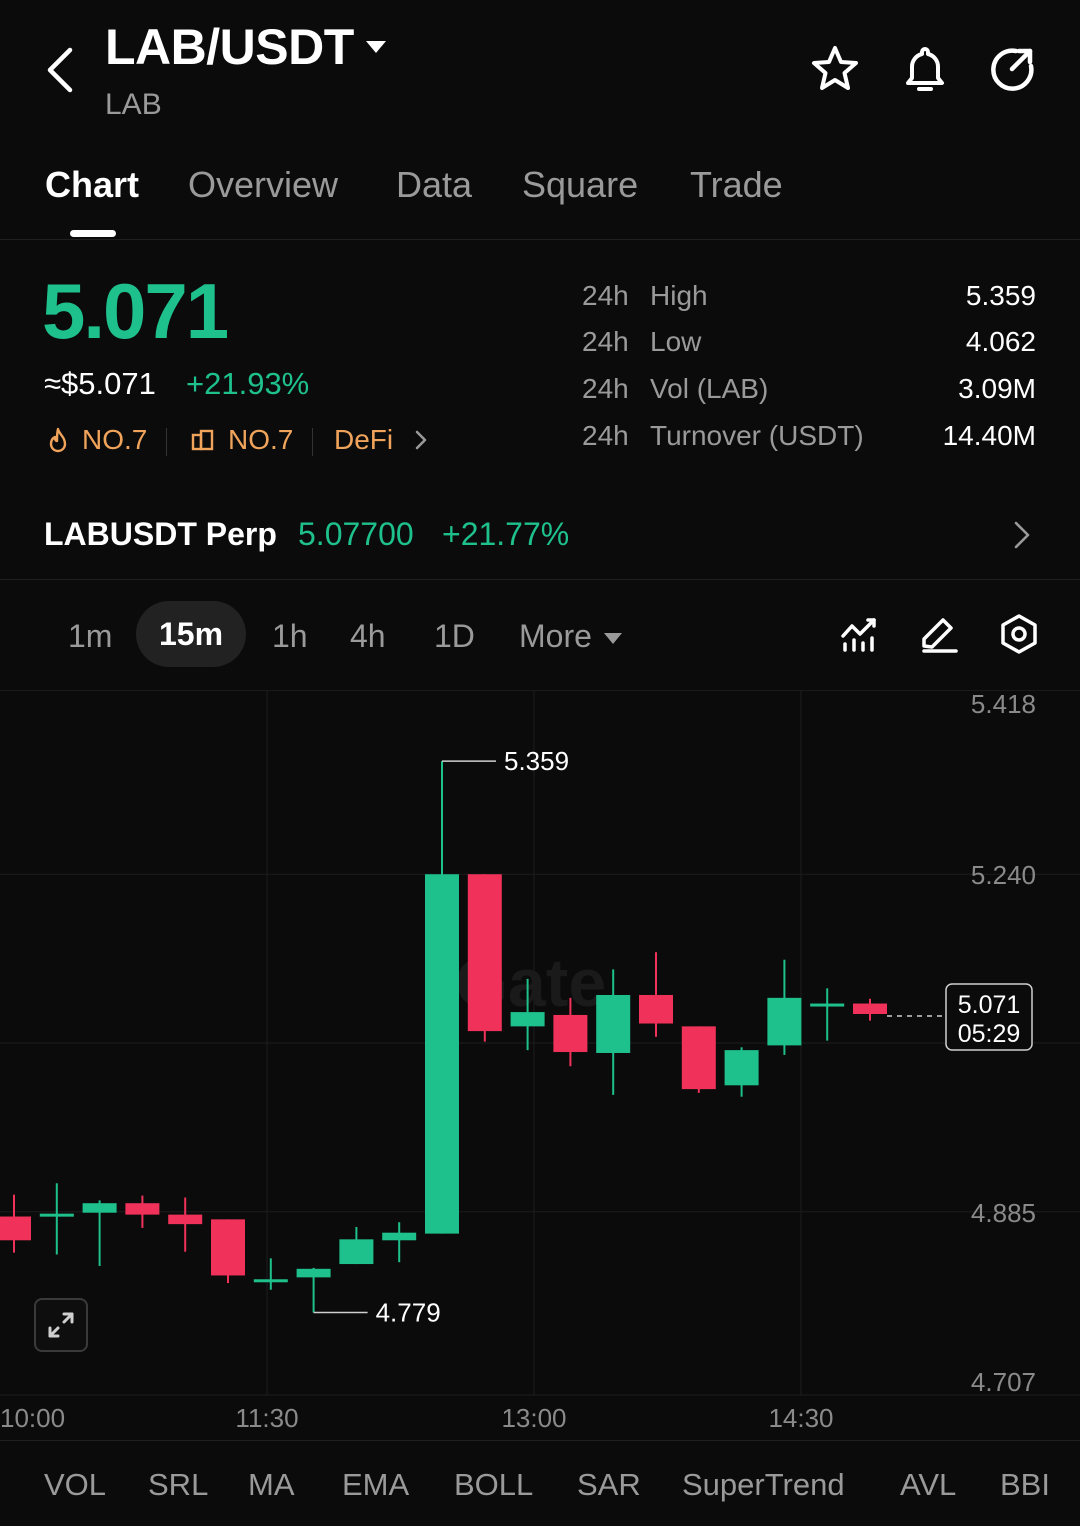 This screenshot has width=1080, height=1526. I want to click on perp-change: +21.77%, so click(506, 534).